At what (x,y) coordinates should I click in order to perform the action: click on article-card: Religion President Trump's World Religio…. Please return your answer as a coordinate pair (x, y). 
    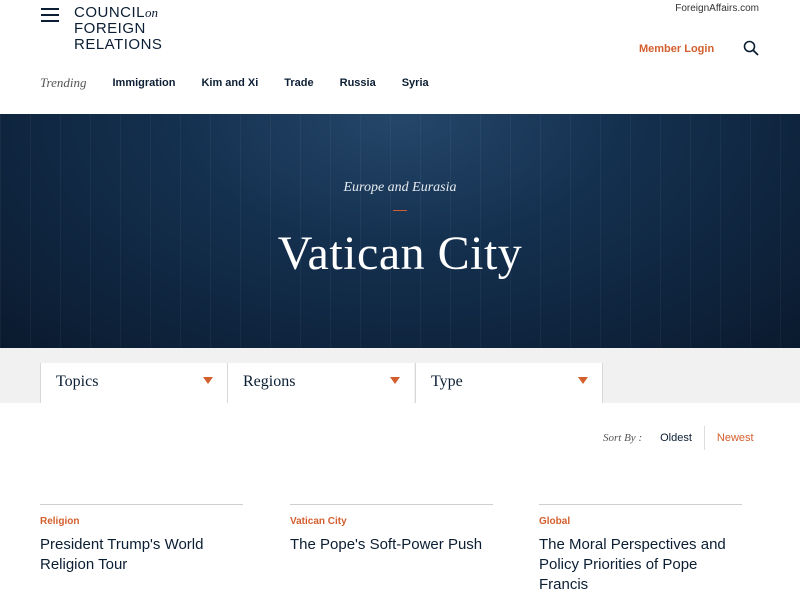
    Looking at the image, I should click on (141, 538).